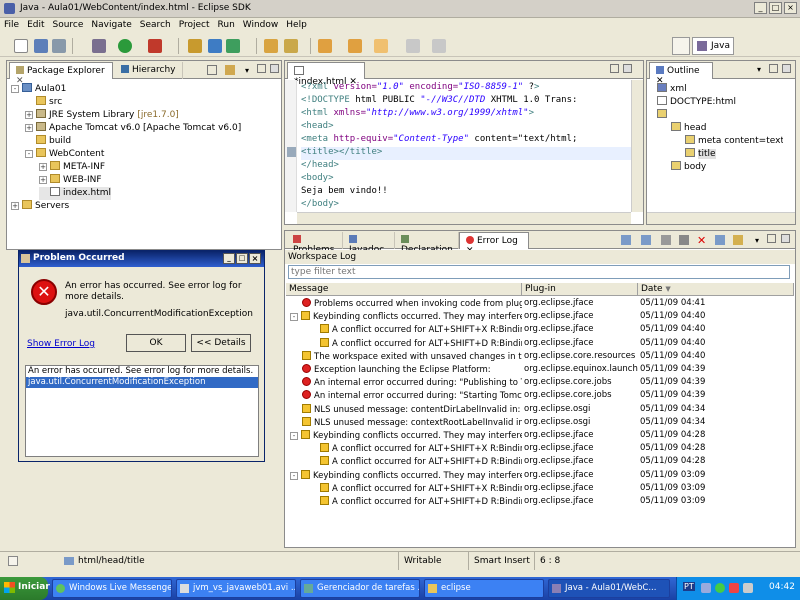  What do you see at coordinates (713, 46) in the screenshot?
I see `java-perspective-button: Java` at bounding box center [713, 46].